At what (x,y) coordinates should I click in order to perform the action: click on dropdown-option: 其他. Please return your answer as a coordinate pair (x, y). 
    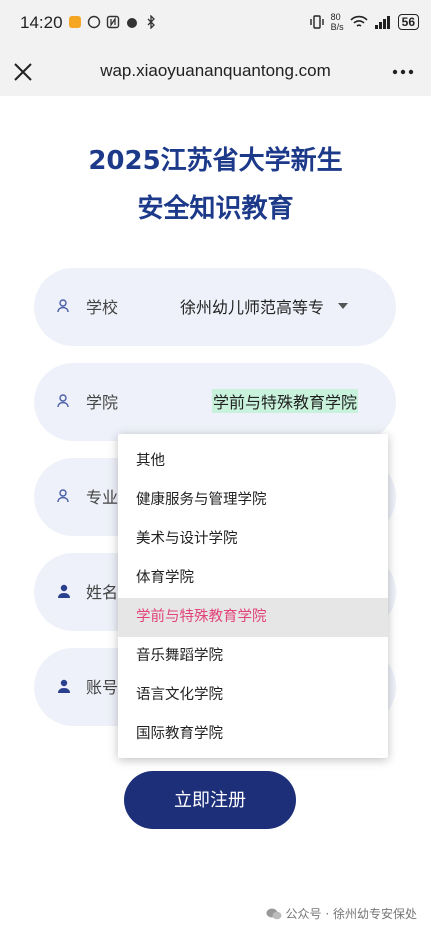
    Looking at the image, I should click on (253, 461).